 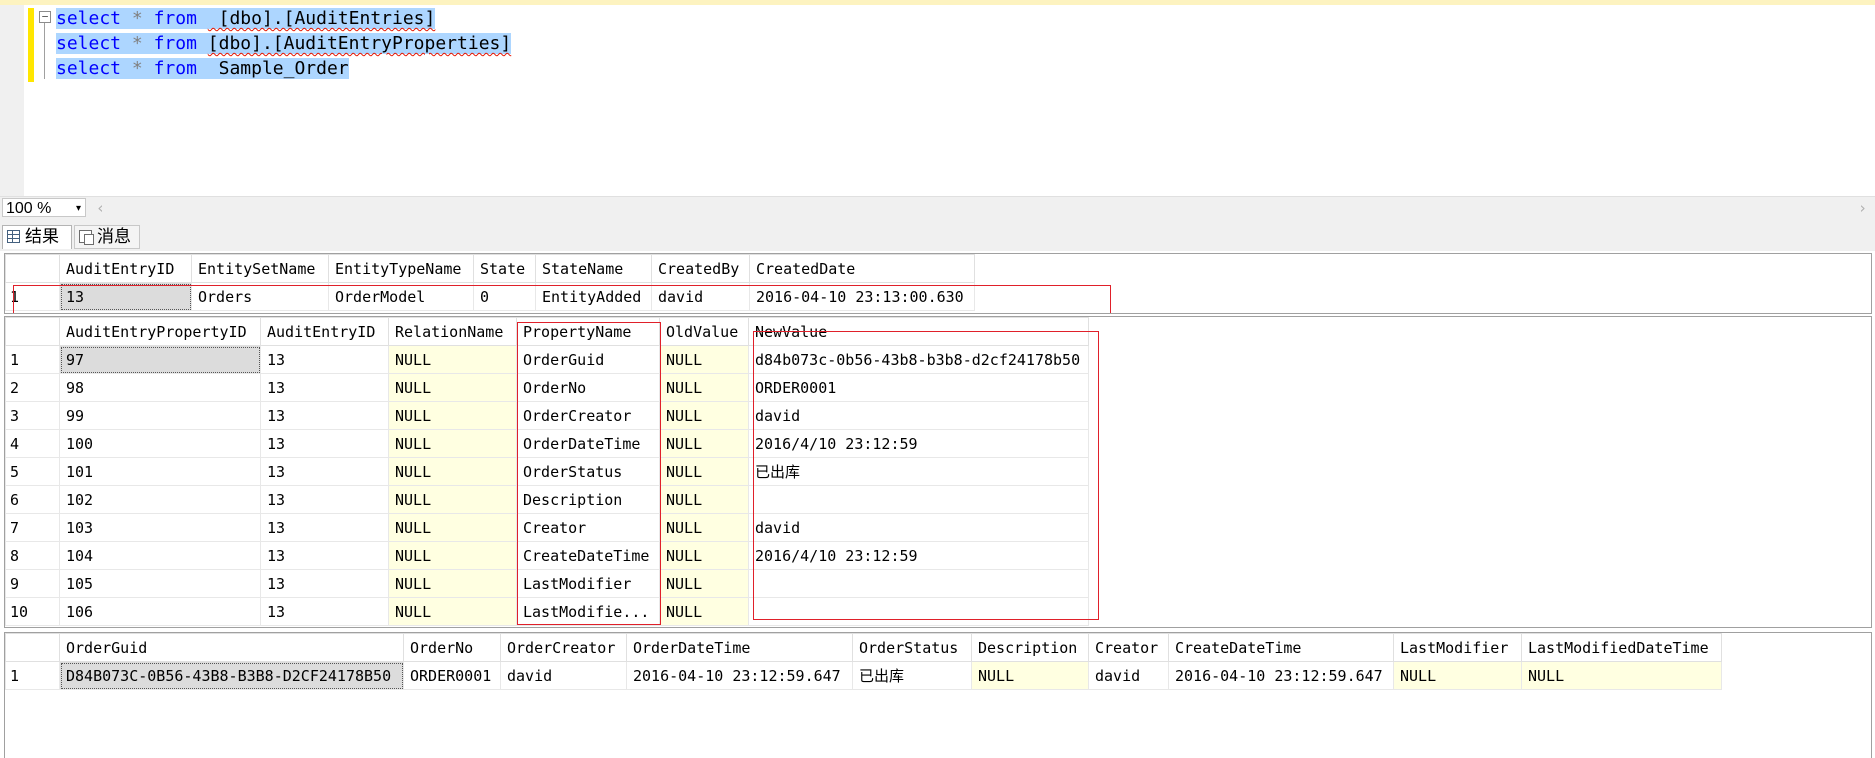 I want to click on table-cell: 0, so click(x=504, y=296).